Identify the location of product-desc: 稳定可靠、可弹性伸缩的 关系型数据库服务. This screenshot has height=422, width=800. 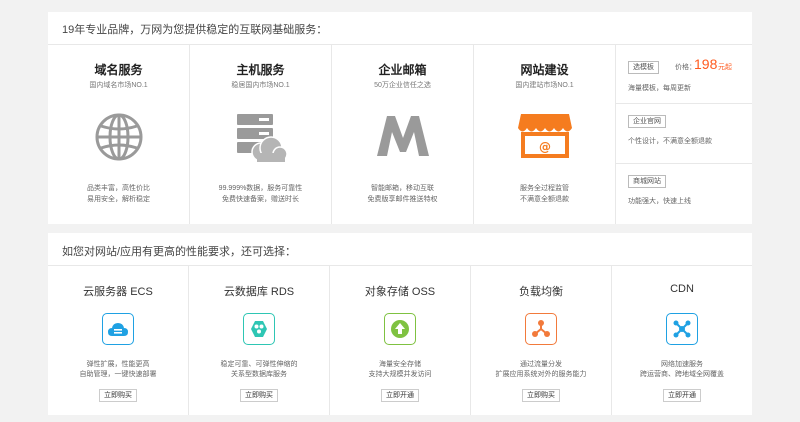
(259, 369).